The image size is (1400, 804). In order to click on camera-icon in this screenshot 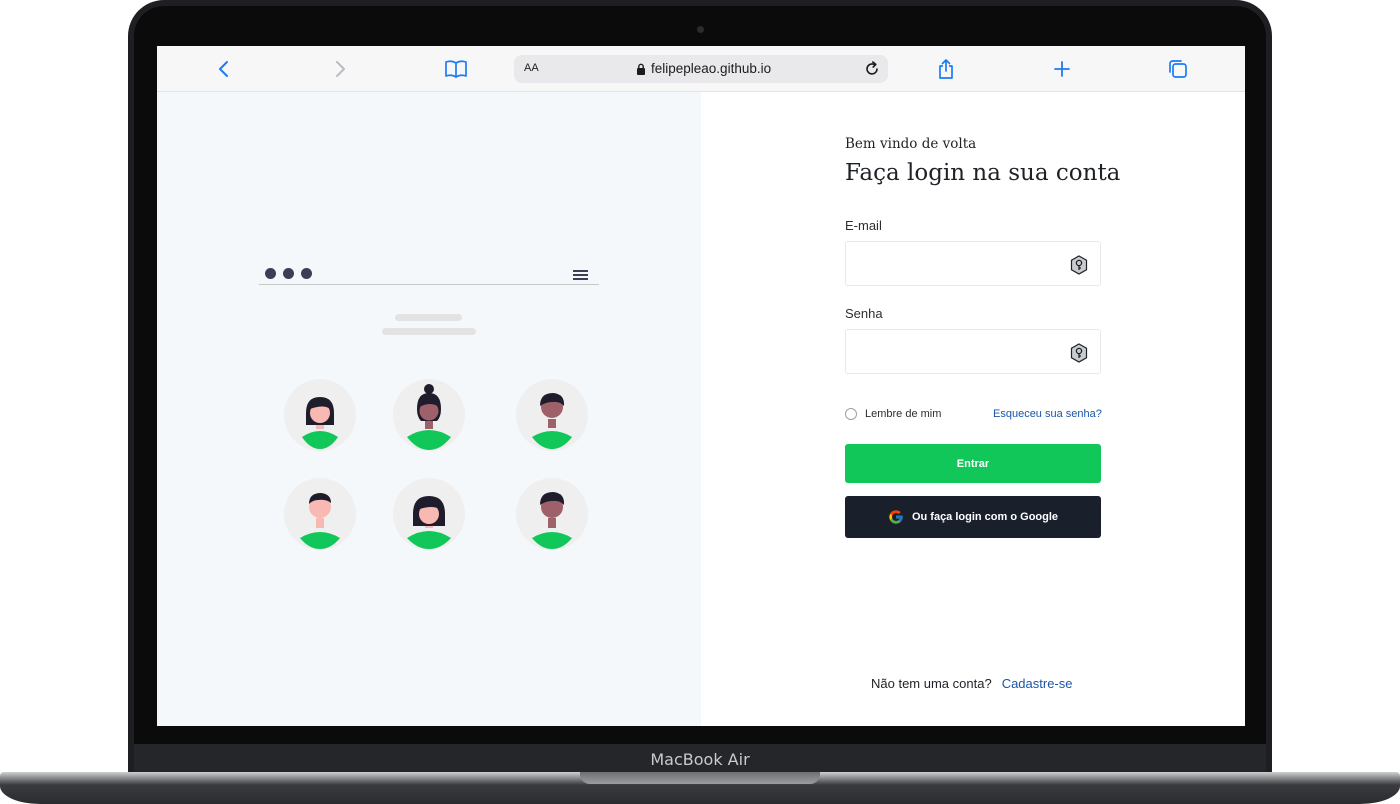, I will do `click(700, 29)`.